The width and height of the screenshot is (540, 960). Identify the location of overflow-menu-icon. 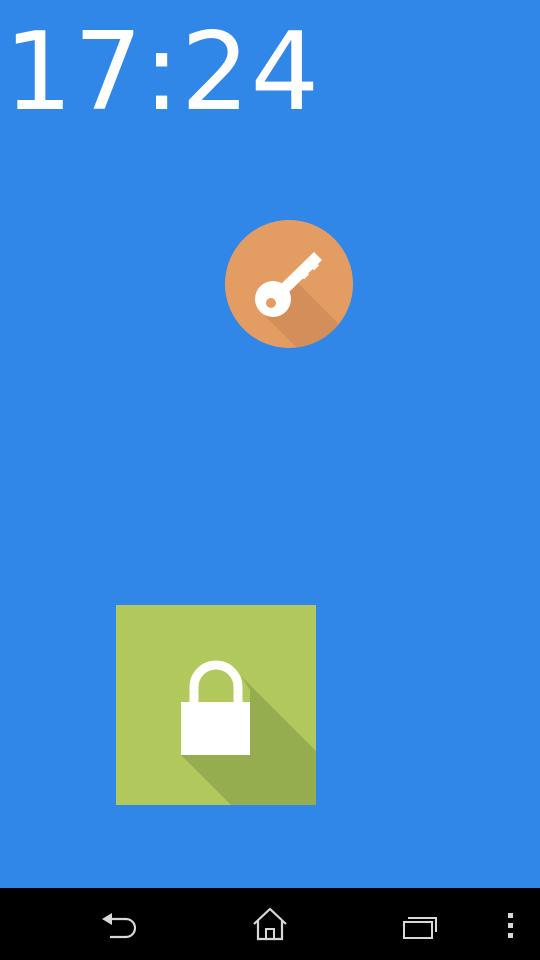
(510, 925).